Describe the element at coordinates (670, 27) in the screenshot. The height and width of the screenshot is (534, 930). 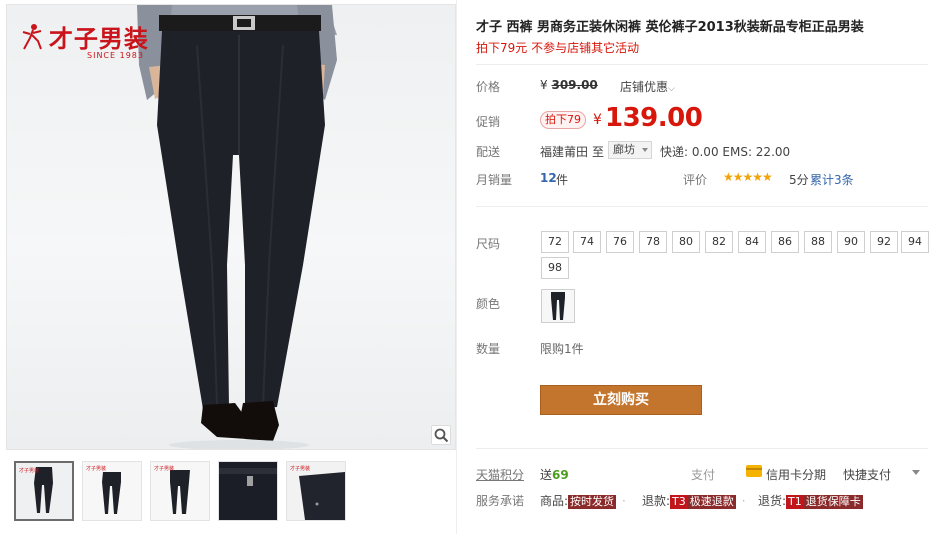
I see `product-title: 才子 西裤 男商务正装休闲裤 英伦裤子2013秋装新品专柜正品男装` at that location.